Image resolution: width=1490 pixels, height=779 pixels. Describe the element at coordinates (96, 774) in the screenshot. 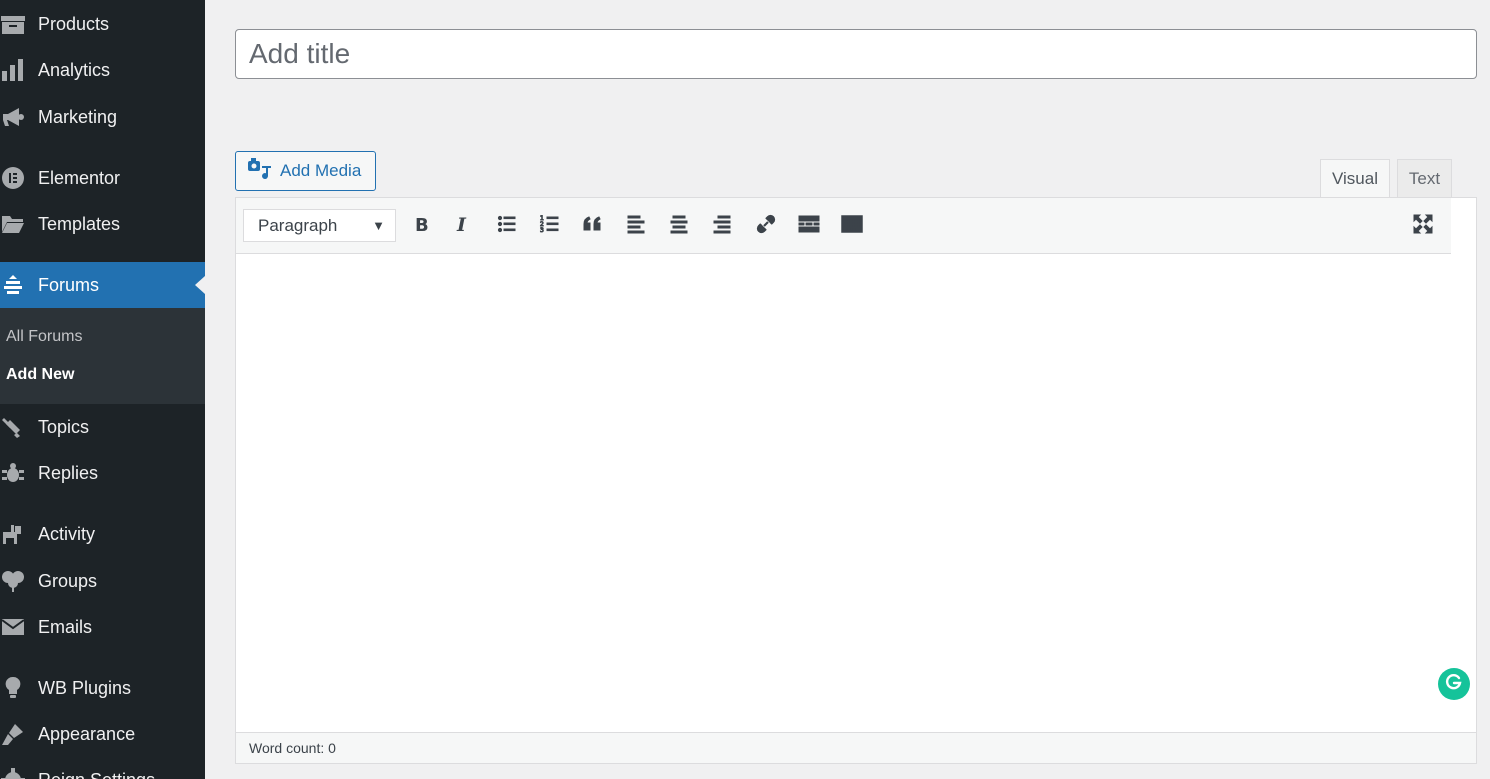

I see `sidebar-item-label: Reign Settings` at that location.